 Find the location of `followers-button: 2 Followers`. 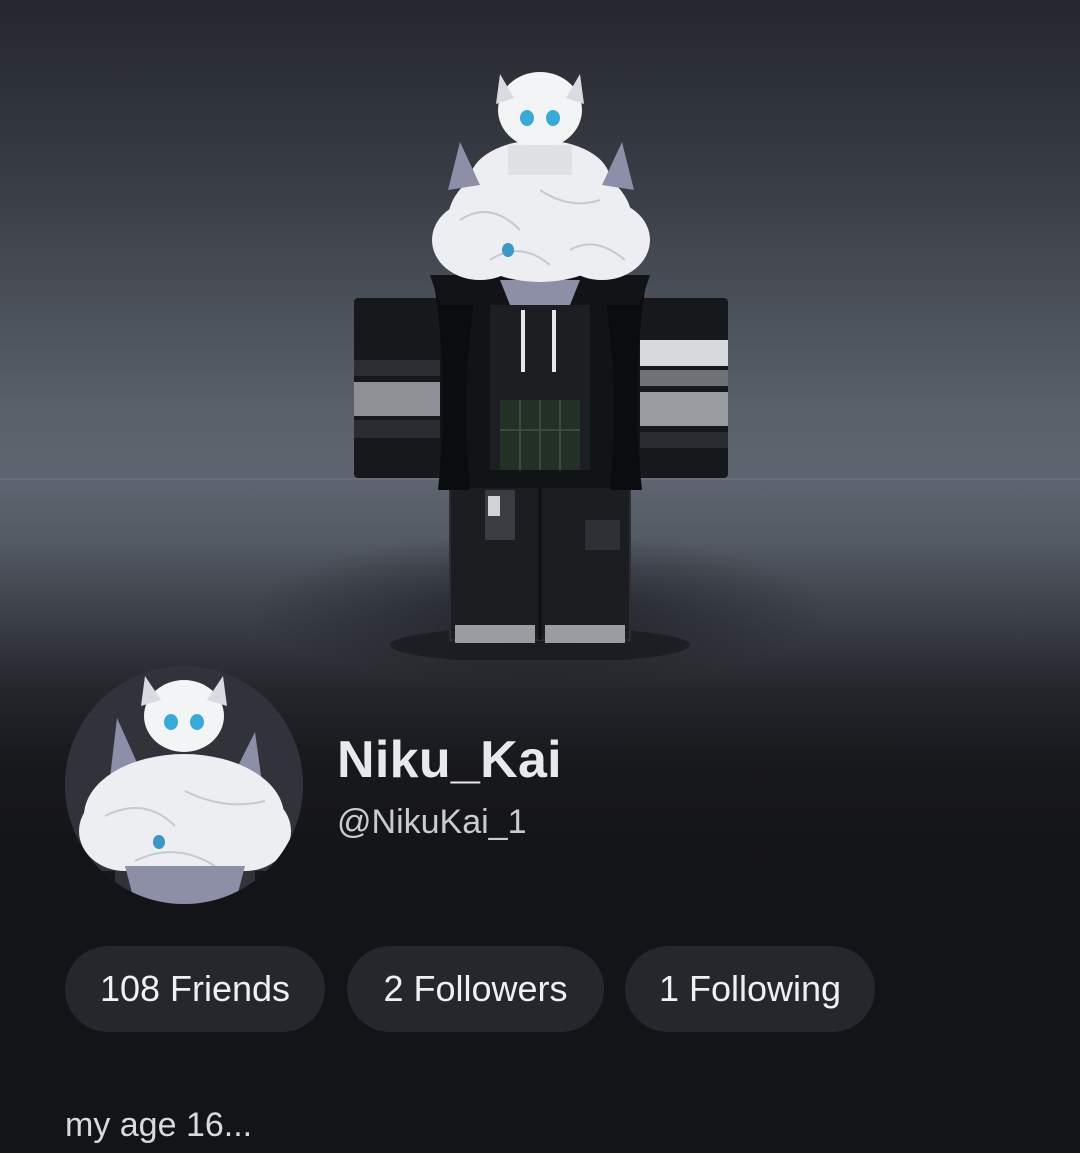

followers-button: 2 Followers is located at coordinates (475, 989).